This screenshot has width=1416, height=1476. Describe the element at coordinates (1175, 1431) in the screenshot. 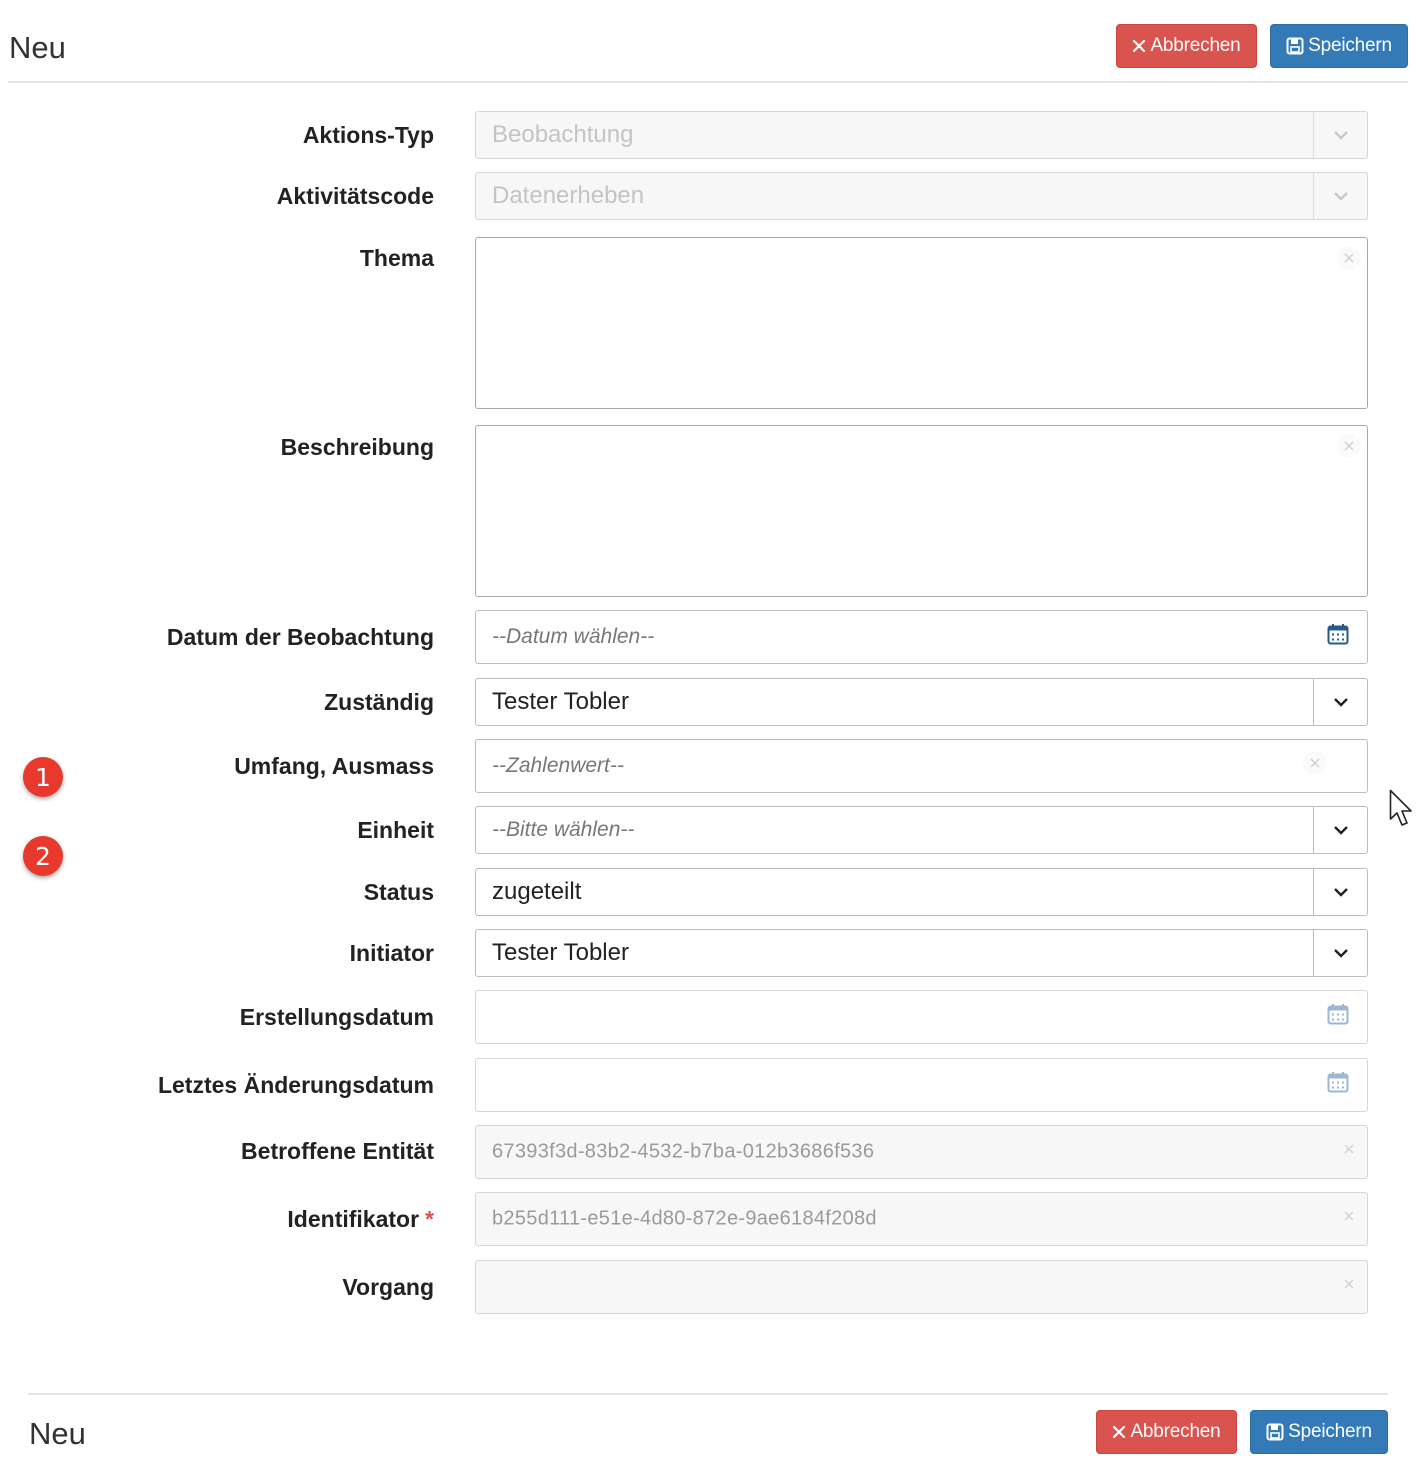

I see `footer-cancel-button-label: Abbrechen` at that location.